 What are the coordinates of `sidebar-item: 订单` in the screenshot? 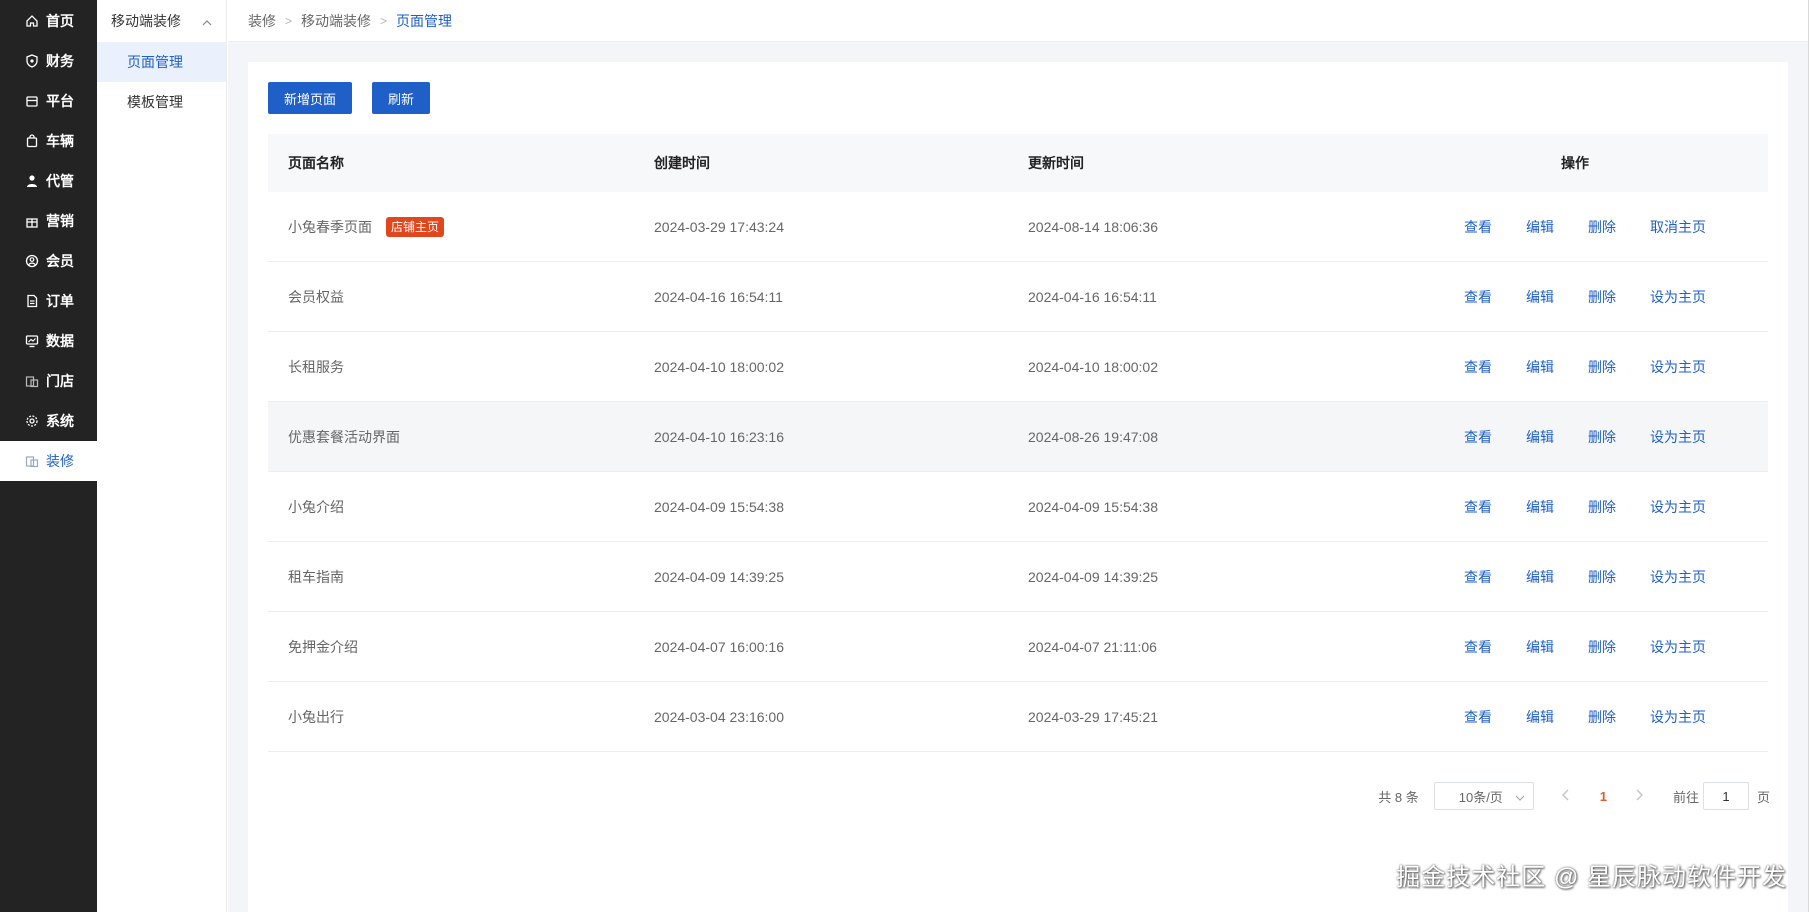 It's located at (48, 301).